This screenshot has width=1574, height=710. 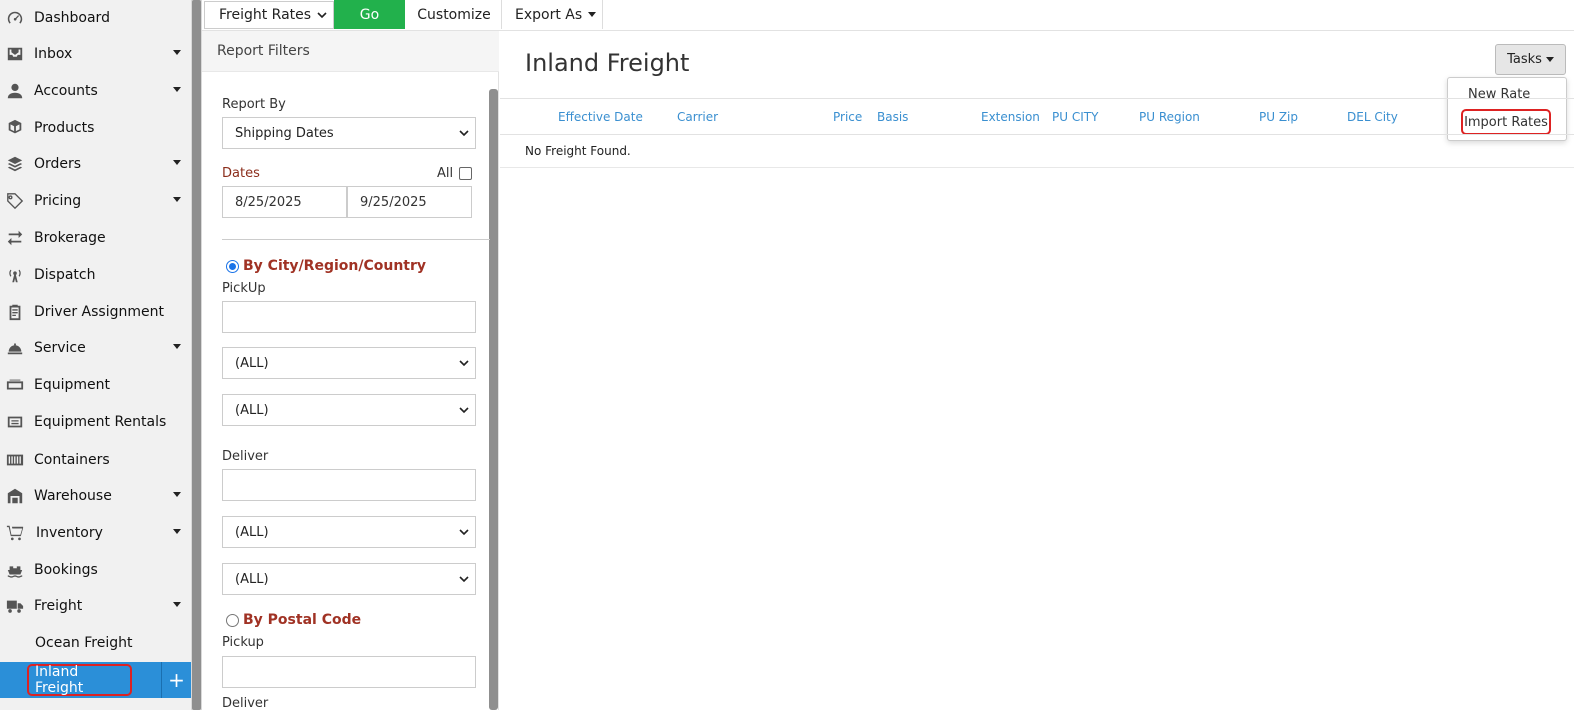 What do you see at coordinates (60, 348) in the screenshot?
I see `sidebar-item-label: Service` at bounding box center [60, 348].